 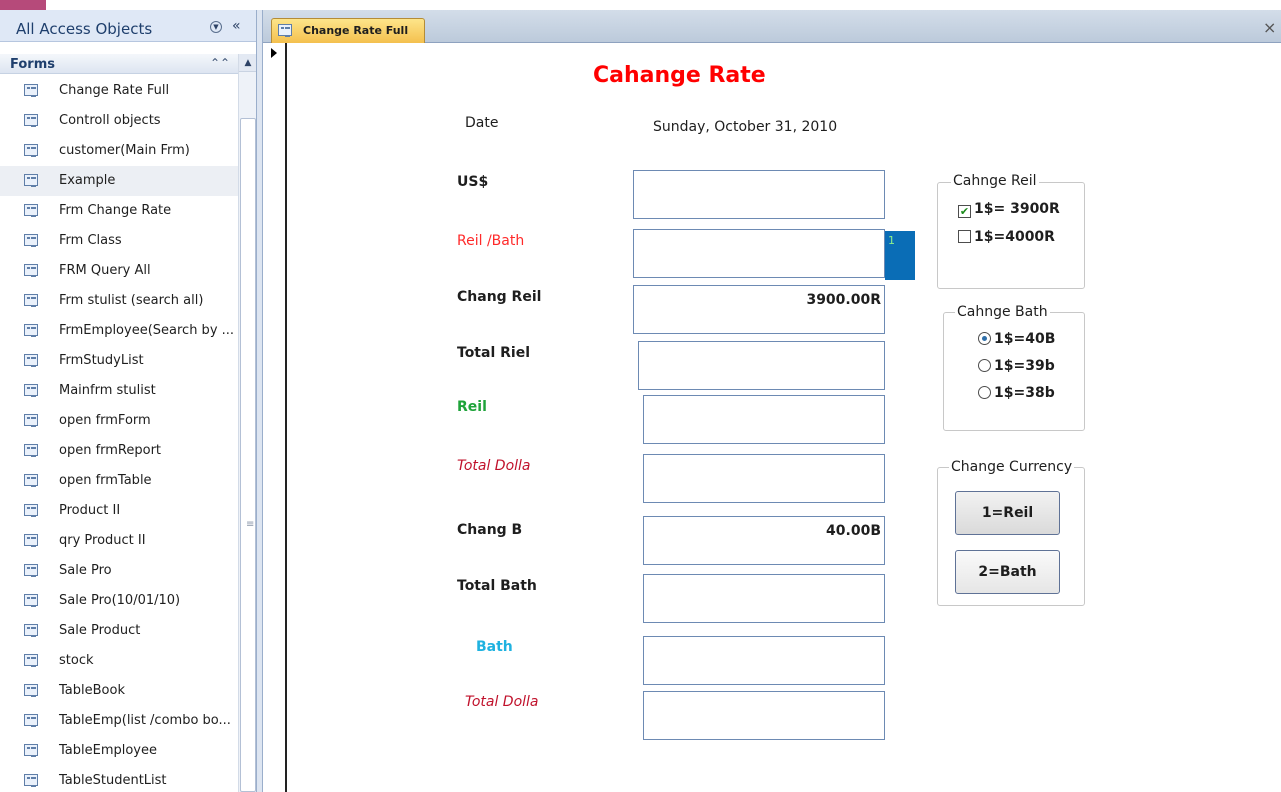 I want to click on nav-item: Sale Pro, so click(x=119, y=571).